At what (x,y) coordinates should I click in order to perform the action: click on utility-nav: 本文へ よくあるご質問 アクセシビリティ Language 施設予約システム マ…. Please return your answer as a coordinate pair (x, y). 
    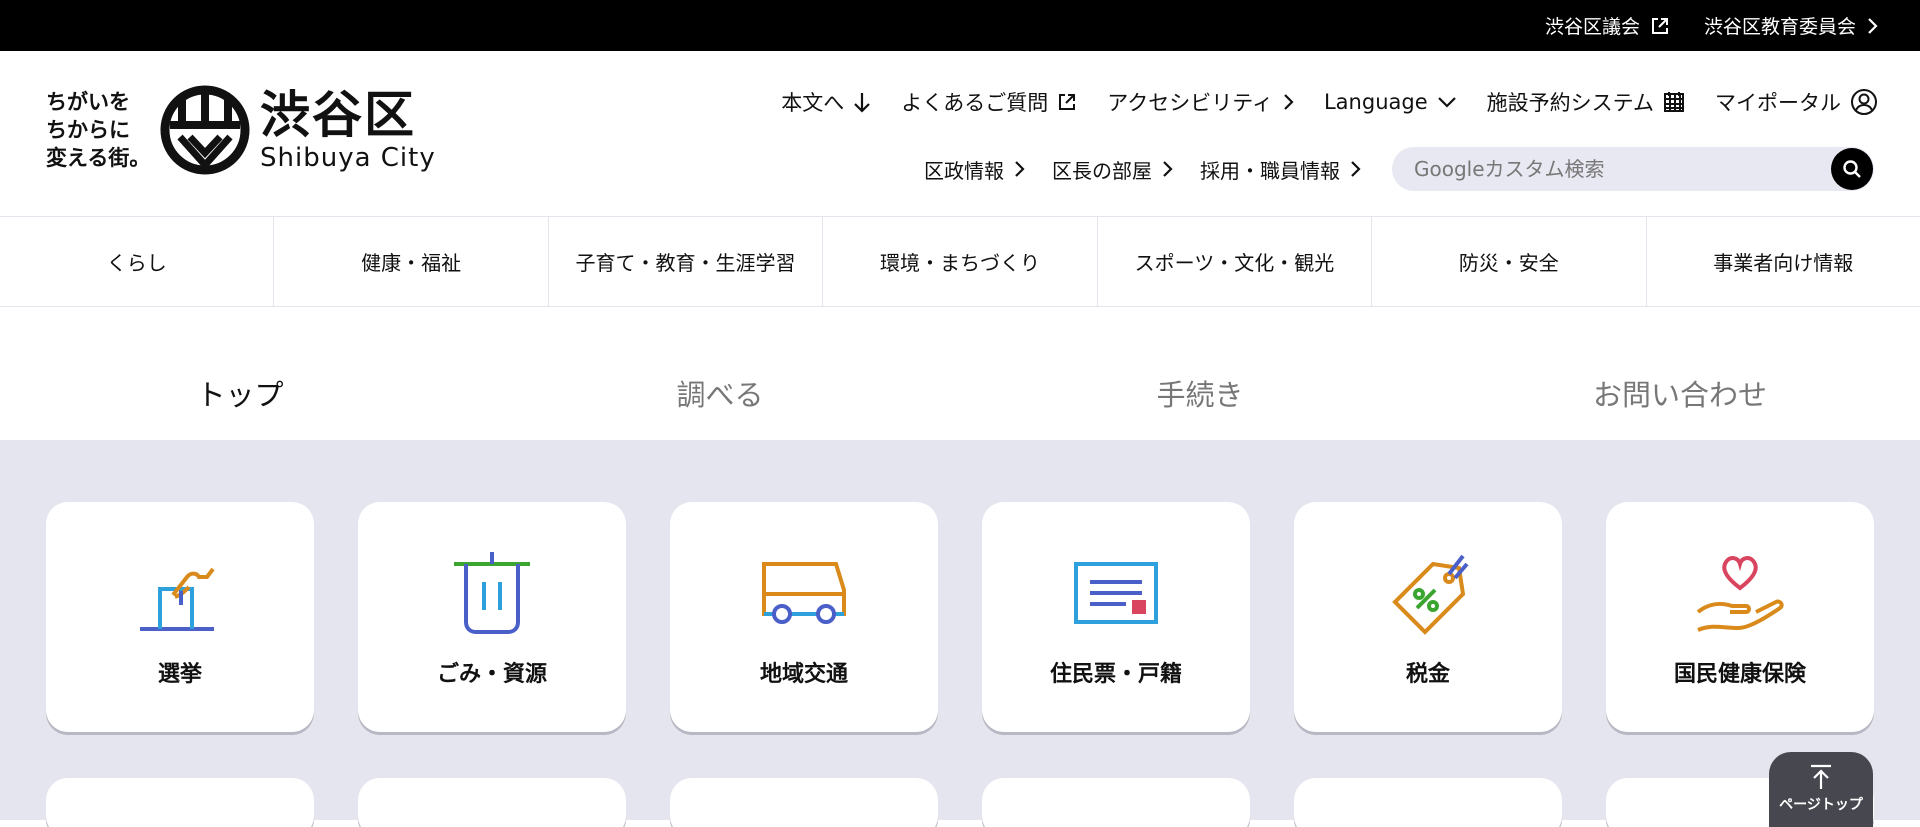
    Looking at the image, I should click on (1329, 102).